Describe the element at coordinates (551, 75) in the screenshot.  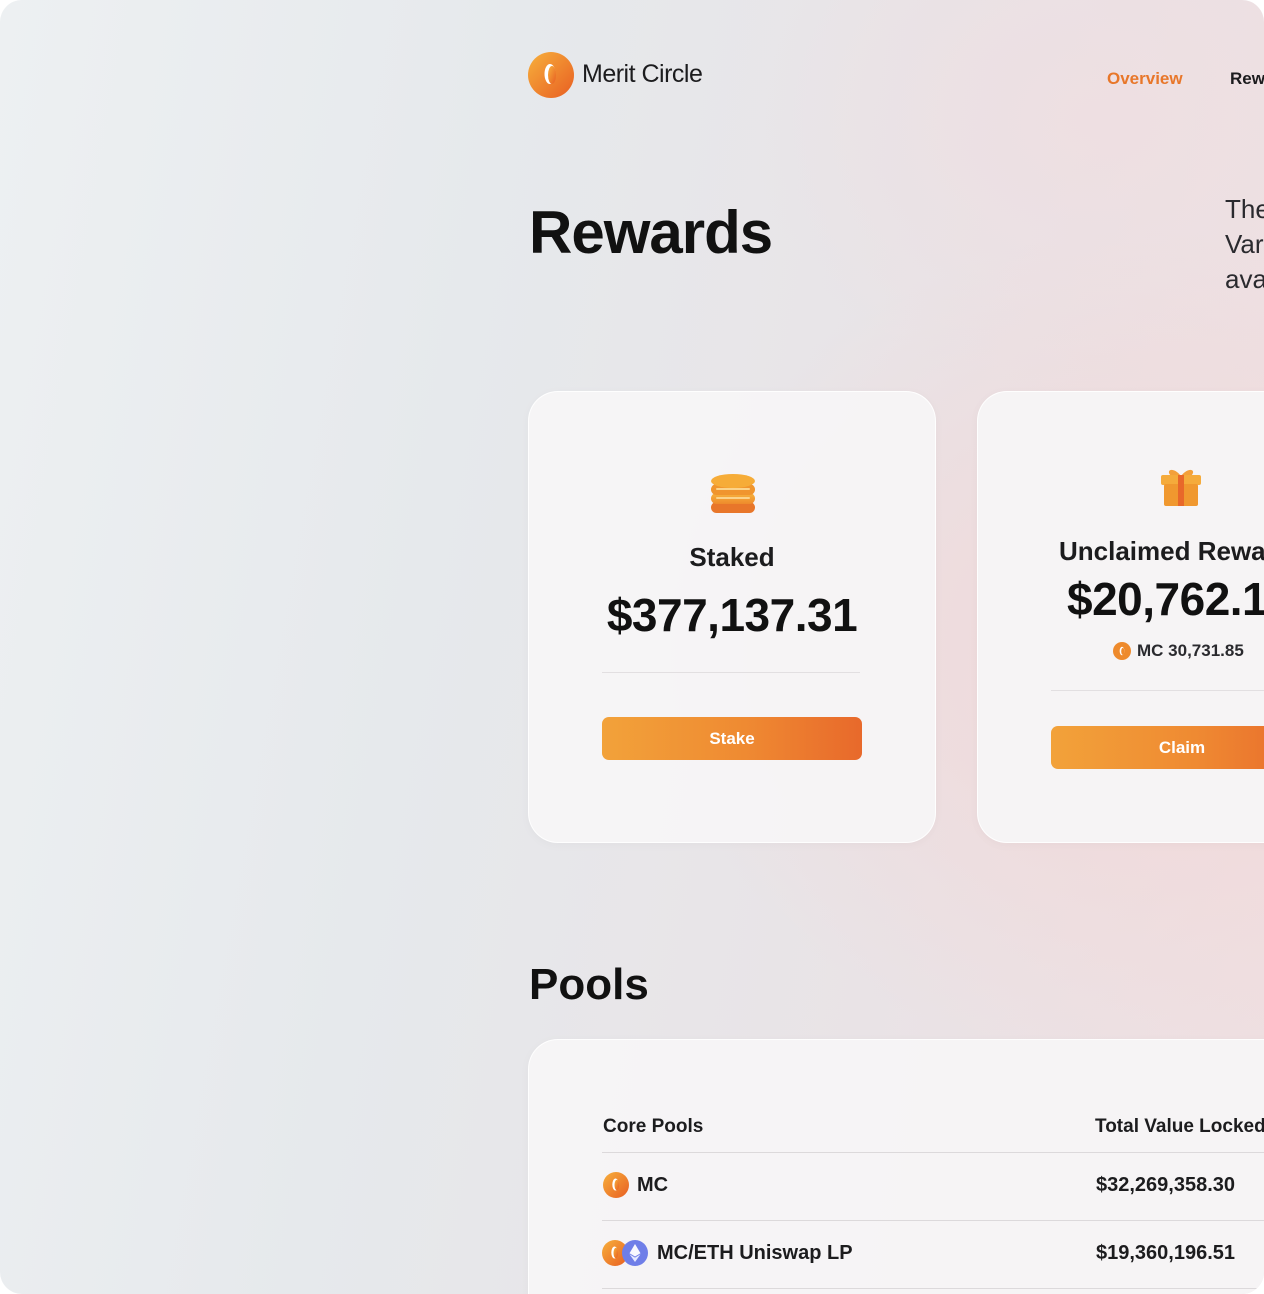
I see `merit-circle-logo-icon` at that location.